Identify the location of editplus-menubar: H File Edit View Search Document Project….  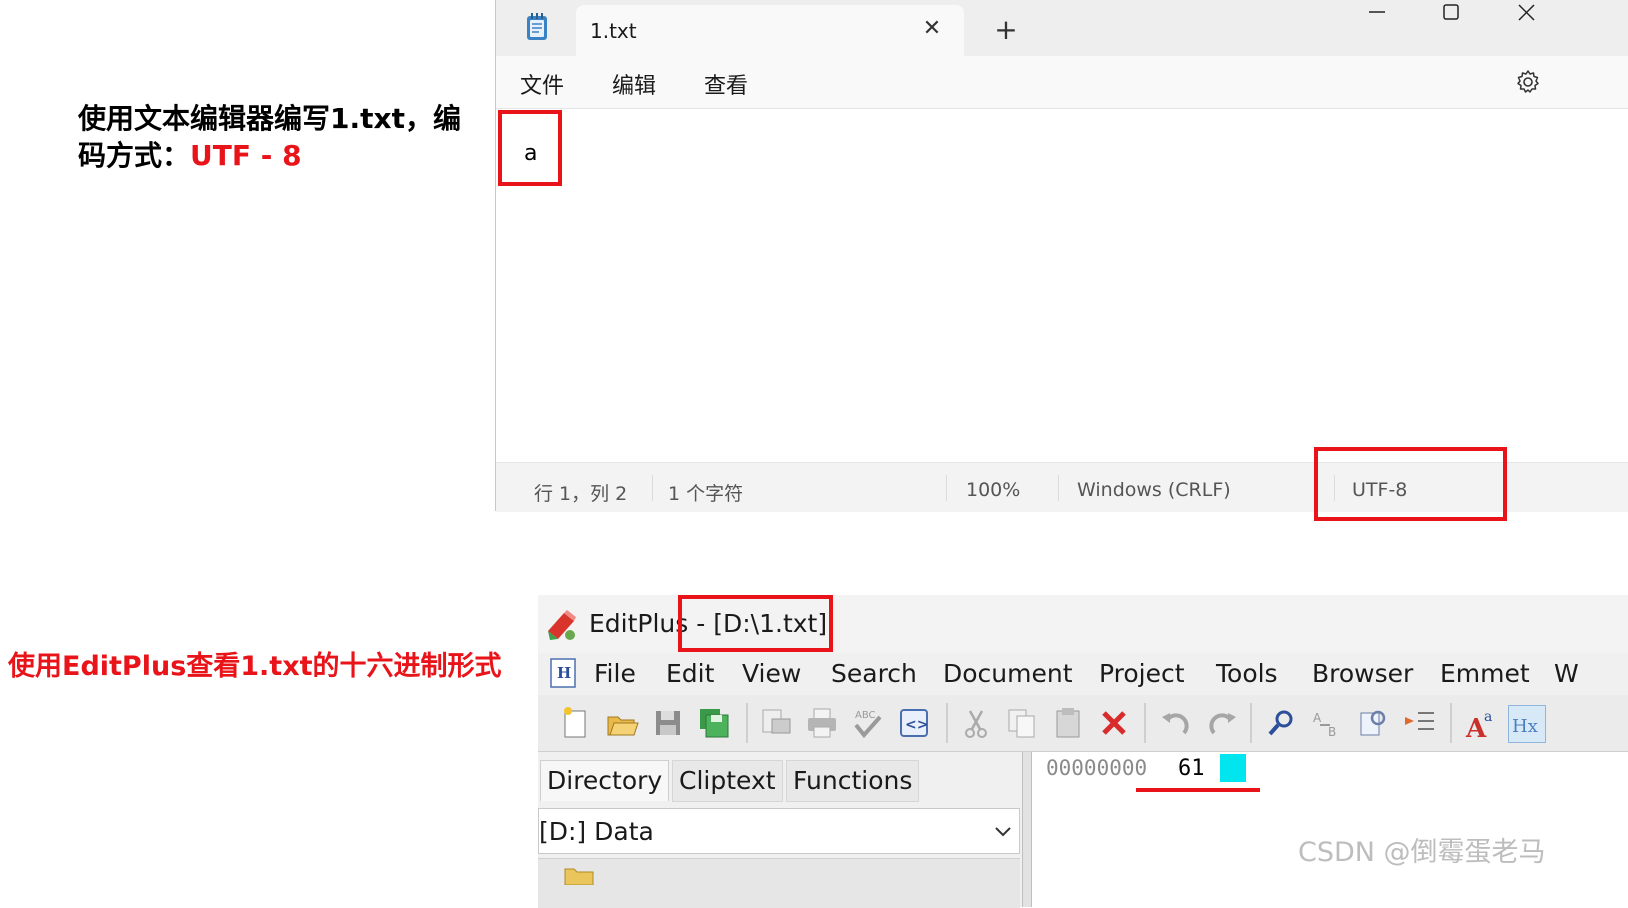
(1083, 674).